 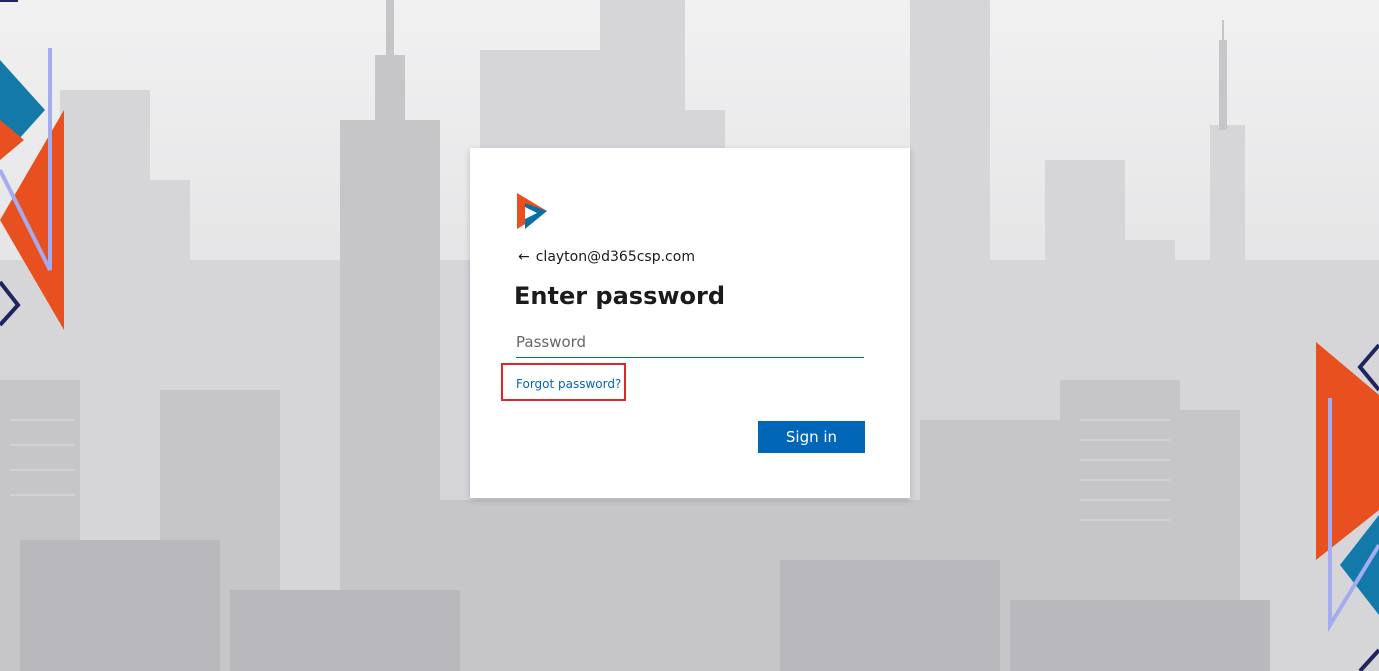 I want to click on password-field, so click(x=690, y=342).